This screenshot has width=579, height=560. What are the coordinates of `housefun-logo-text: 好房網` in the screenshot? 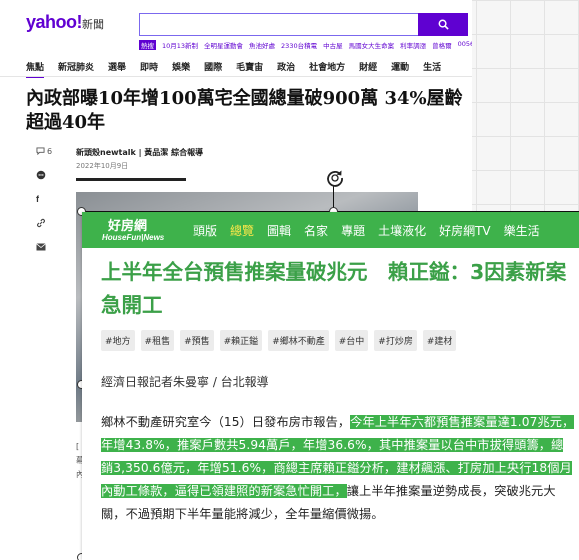 It's located at (128, 226).